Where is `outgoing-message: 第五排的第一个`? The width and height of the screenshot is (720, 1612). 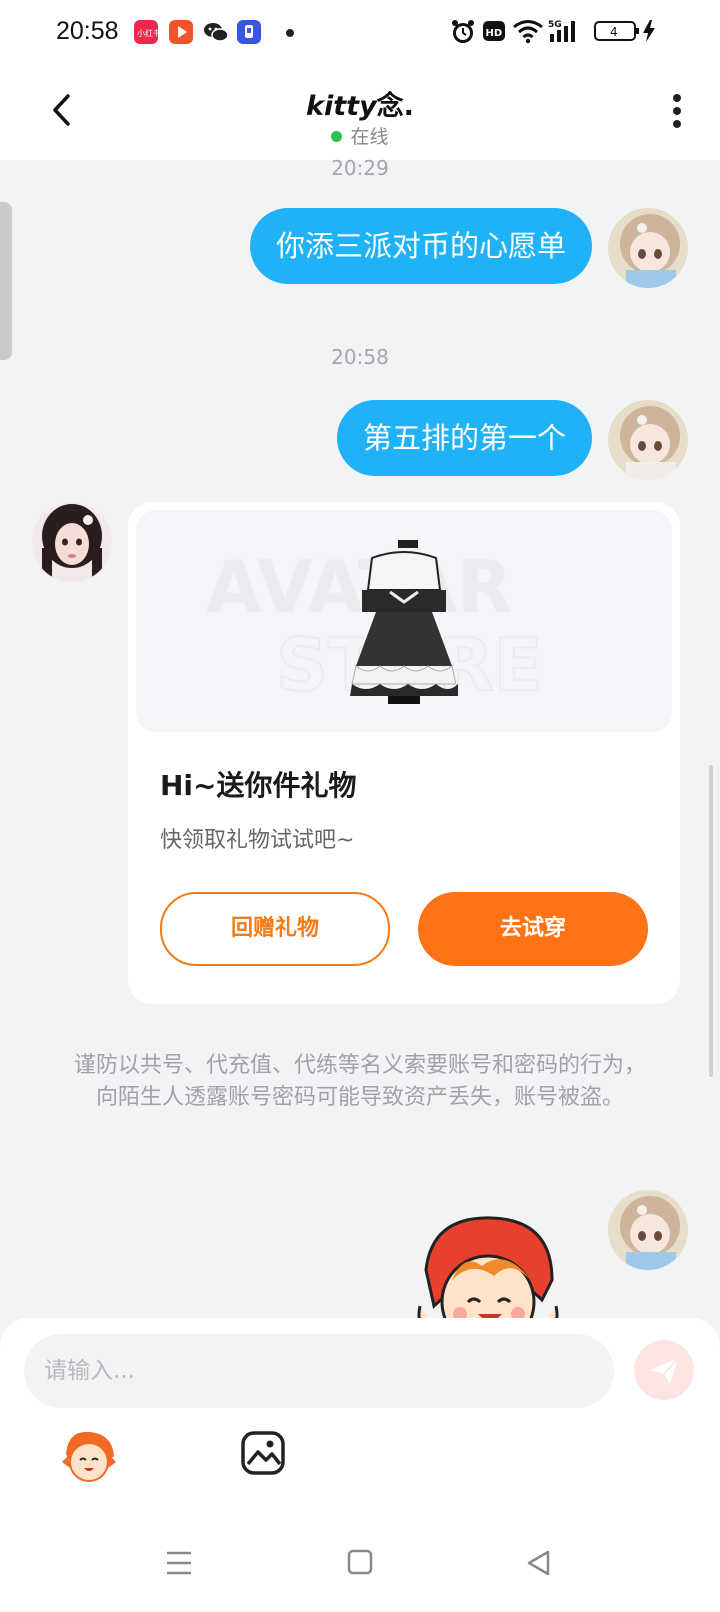
outgoing-message: 第五排的第一个 is located at coordinates (464, 438).